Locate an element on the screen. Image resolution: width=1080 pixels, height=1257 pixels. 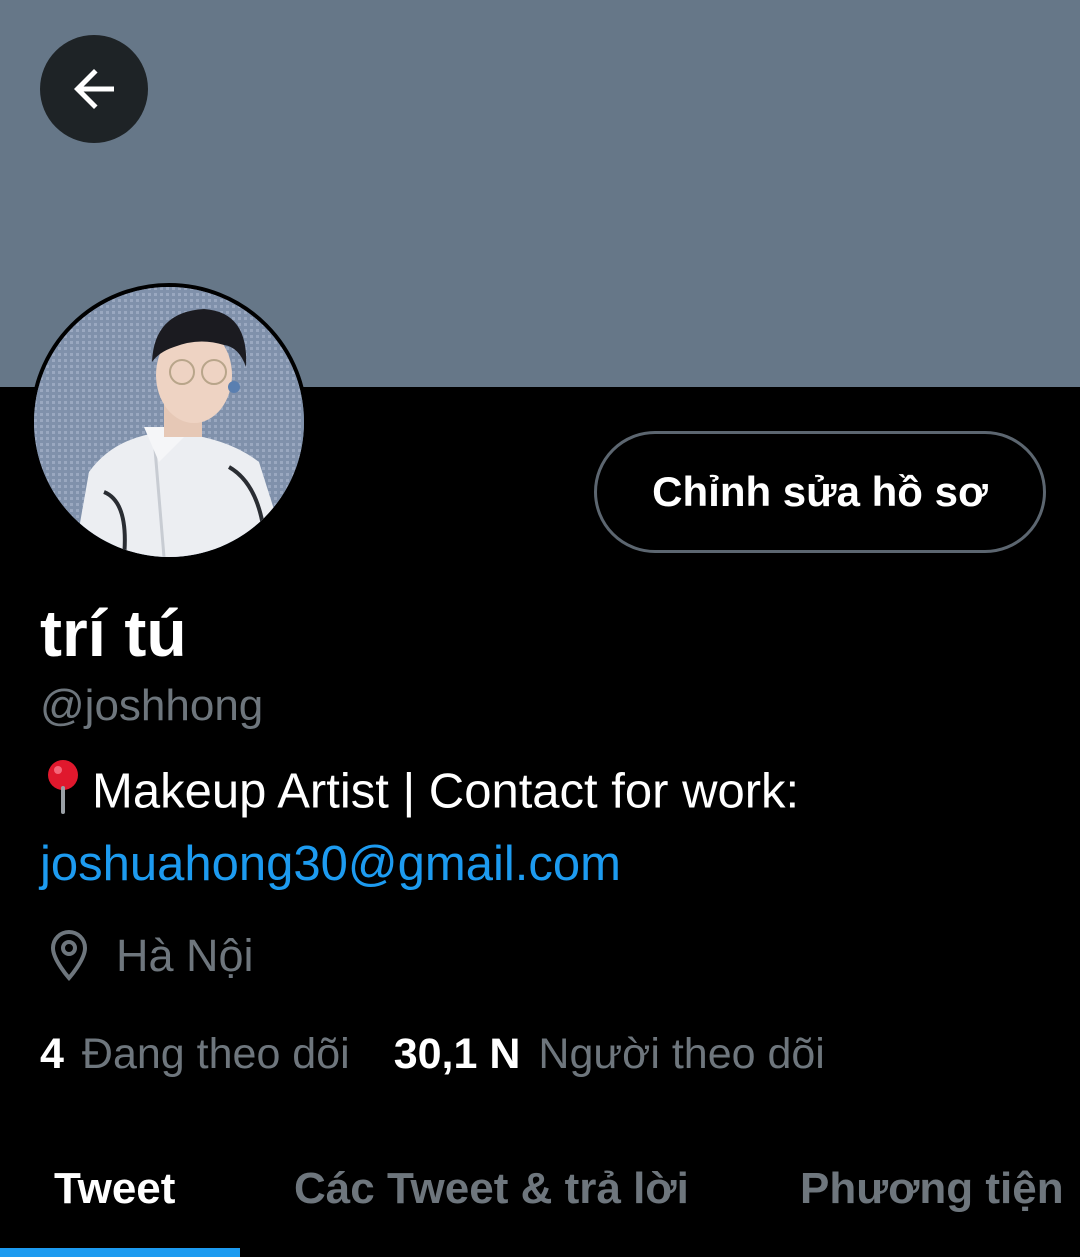
following-link: 4 Đang theo dõi is located at coordinates (195, 1054).